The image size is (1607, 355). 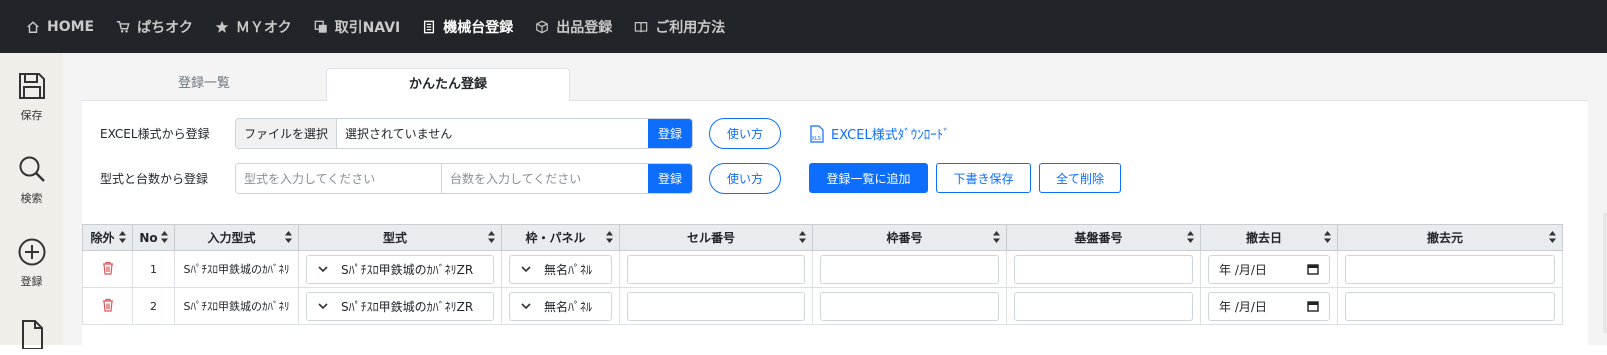 I want to click on tab-register-list: 登録一覧, so click(x=204, y=84).